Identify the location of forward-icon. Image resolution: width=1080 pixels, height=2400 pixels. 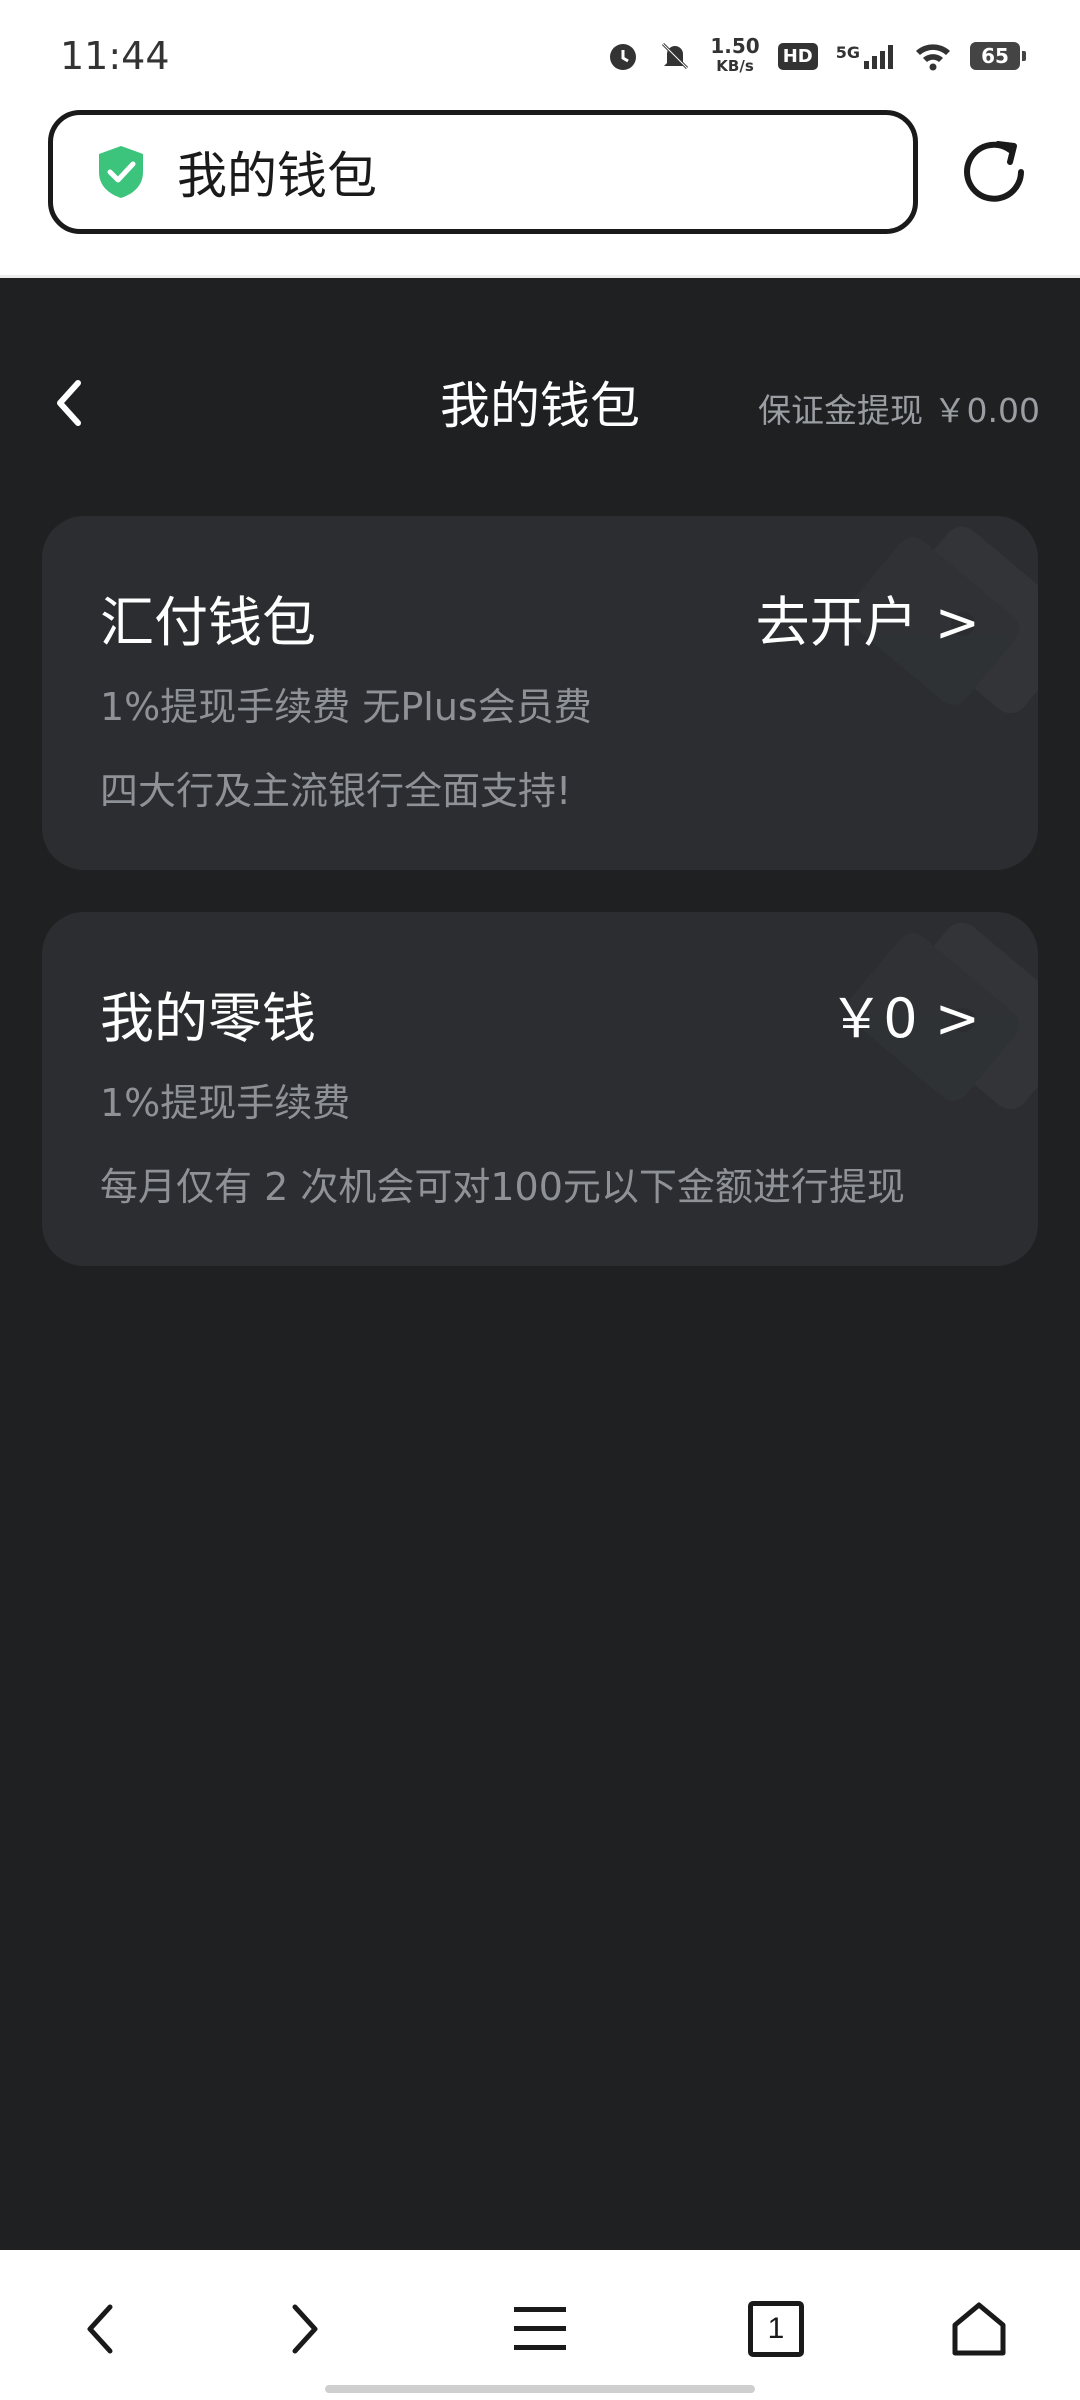
(305, 2329).